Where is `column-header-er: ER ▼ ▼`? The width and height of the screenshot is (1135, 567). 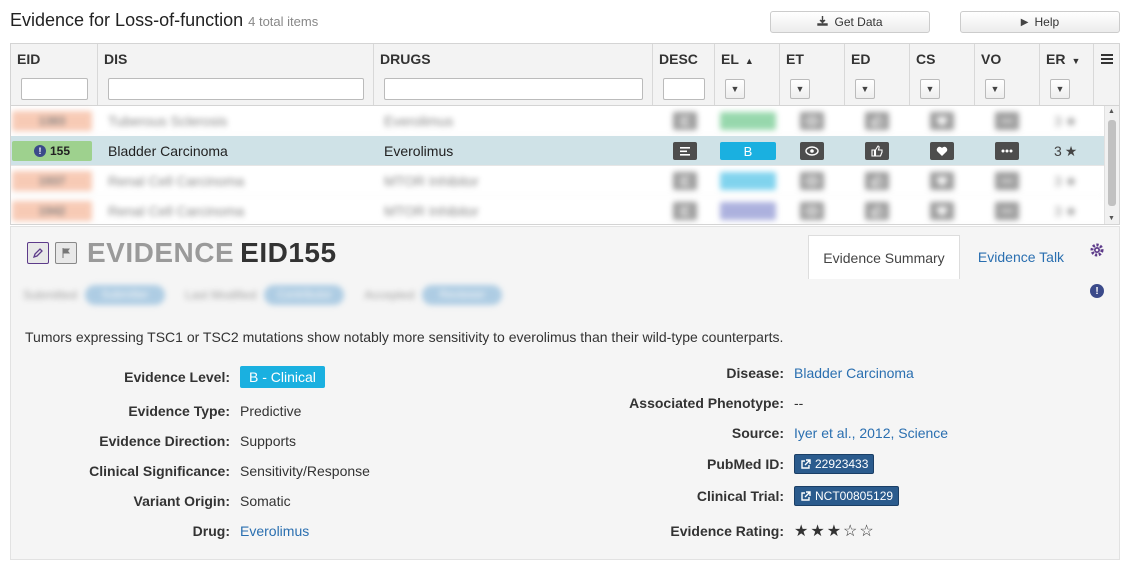 column-header-er: ER ▼ ▼ is located at coordinates (1067, 74).